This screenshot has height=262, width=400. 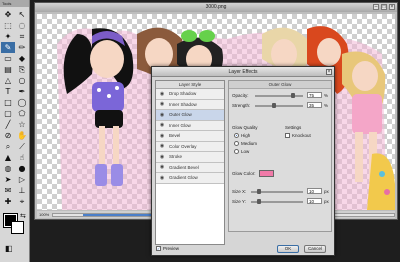 I want to click on document-titlebar: 3000.png – □ ×, so click(x=216, y=7).